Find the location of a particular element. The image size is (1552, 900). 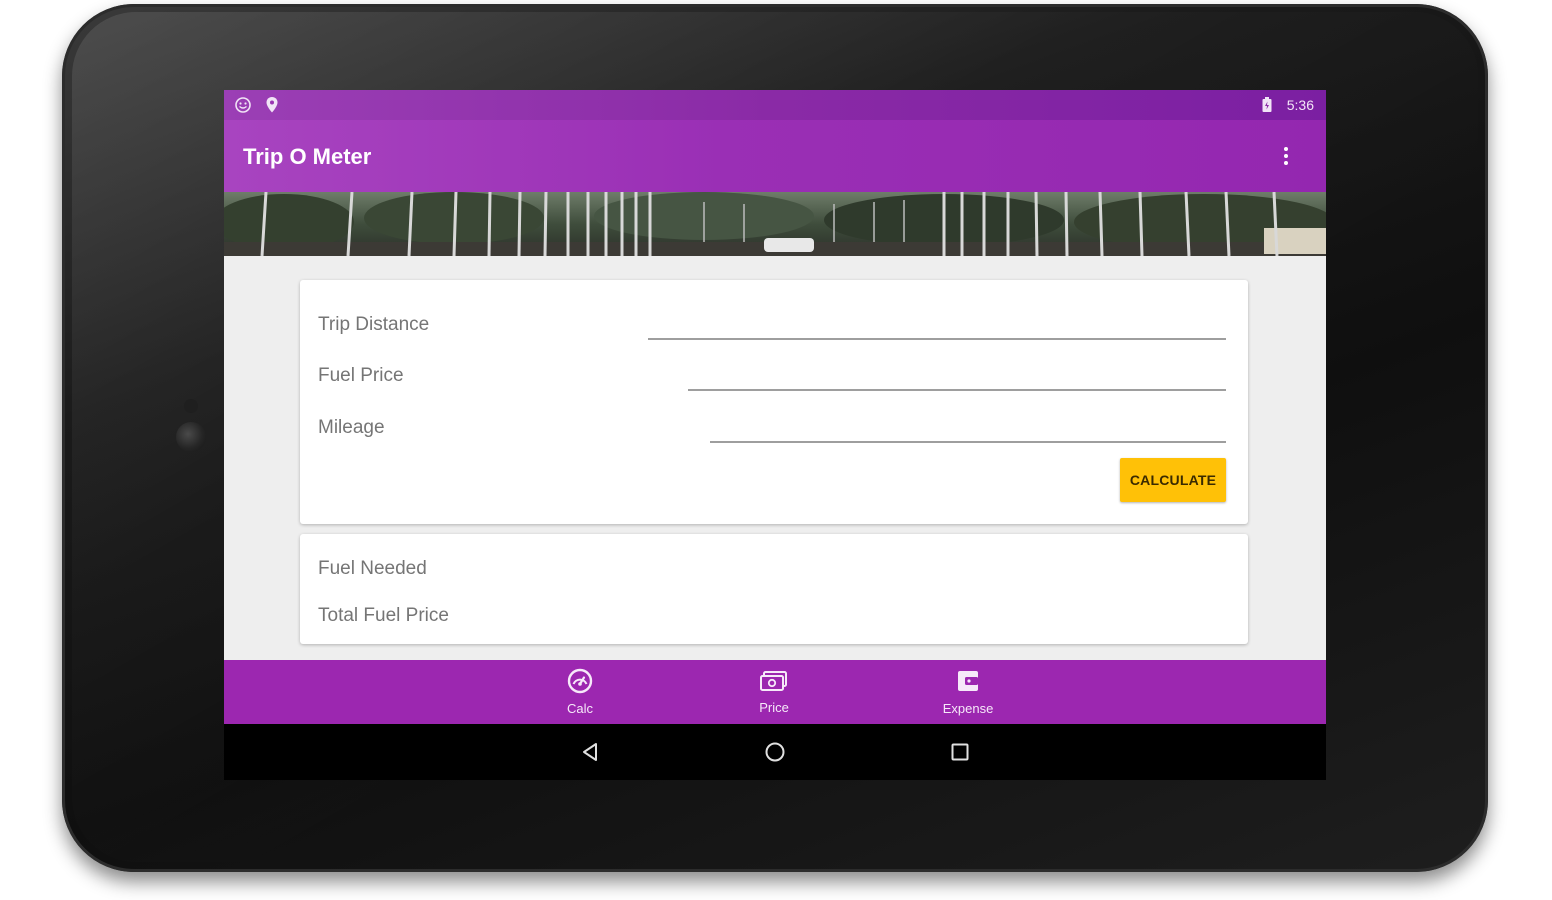

back-icon is located at coordinates (590, 752).